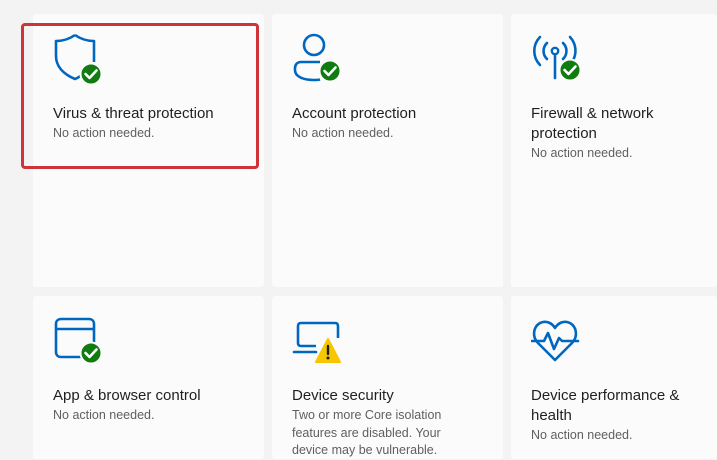  Describe the element at coordinates (78, 341) in the screenshot. I see `browser-window-check-icon` at that location.